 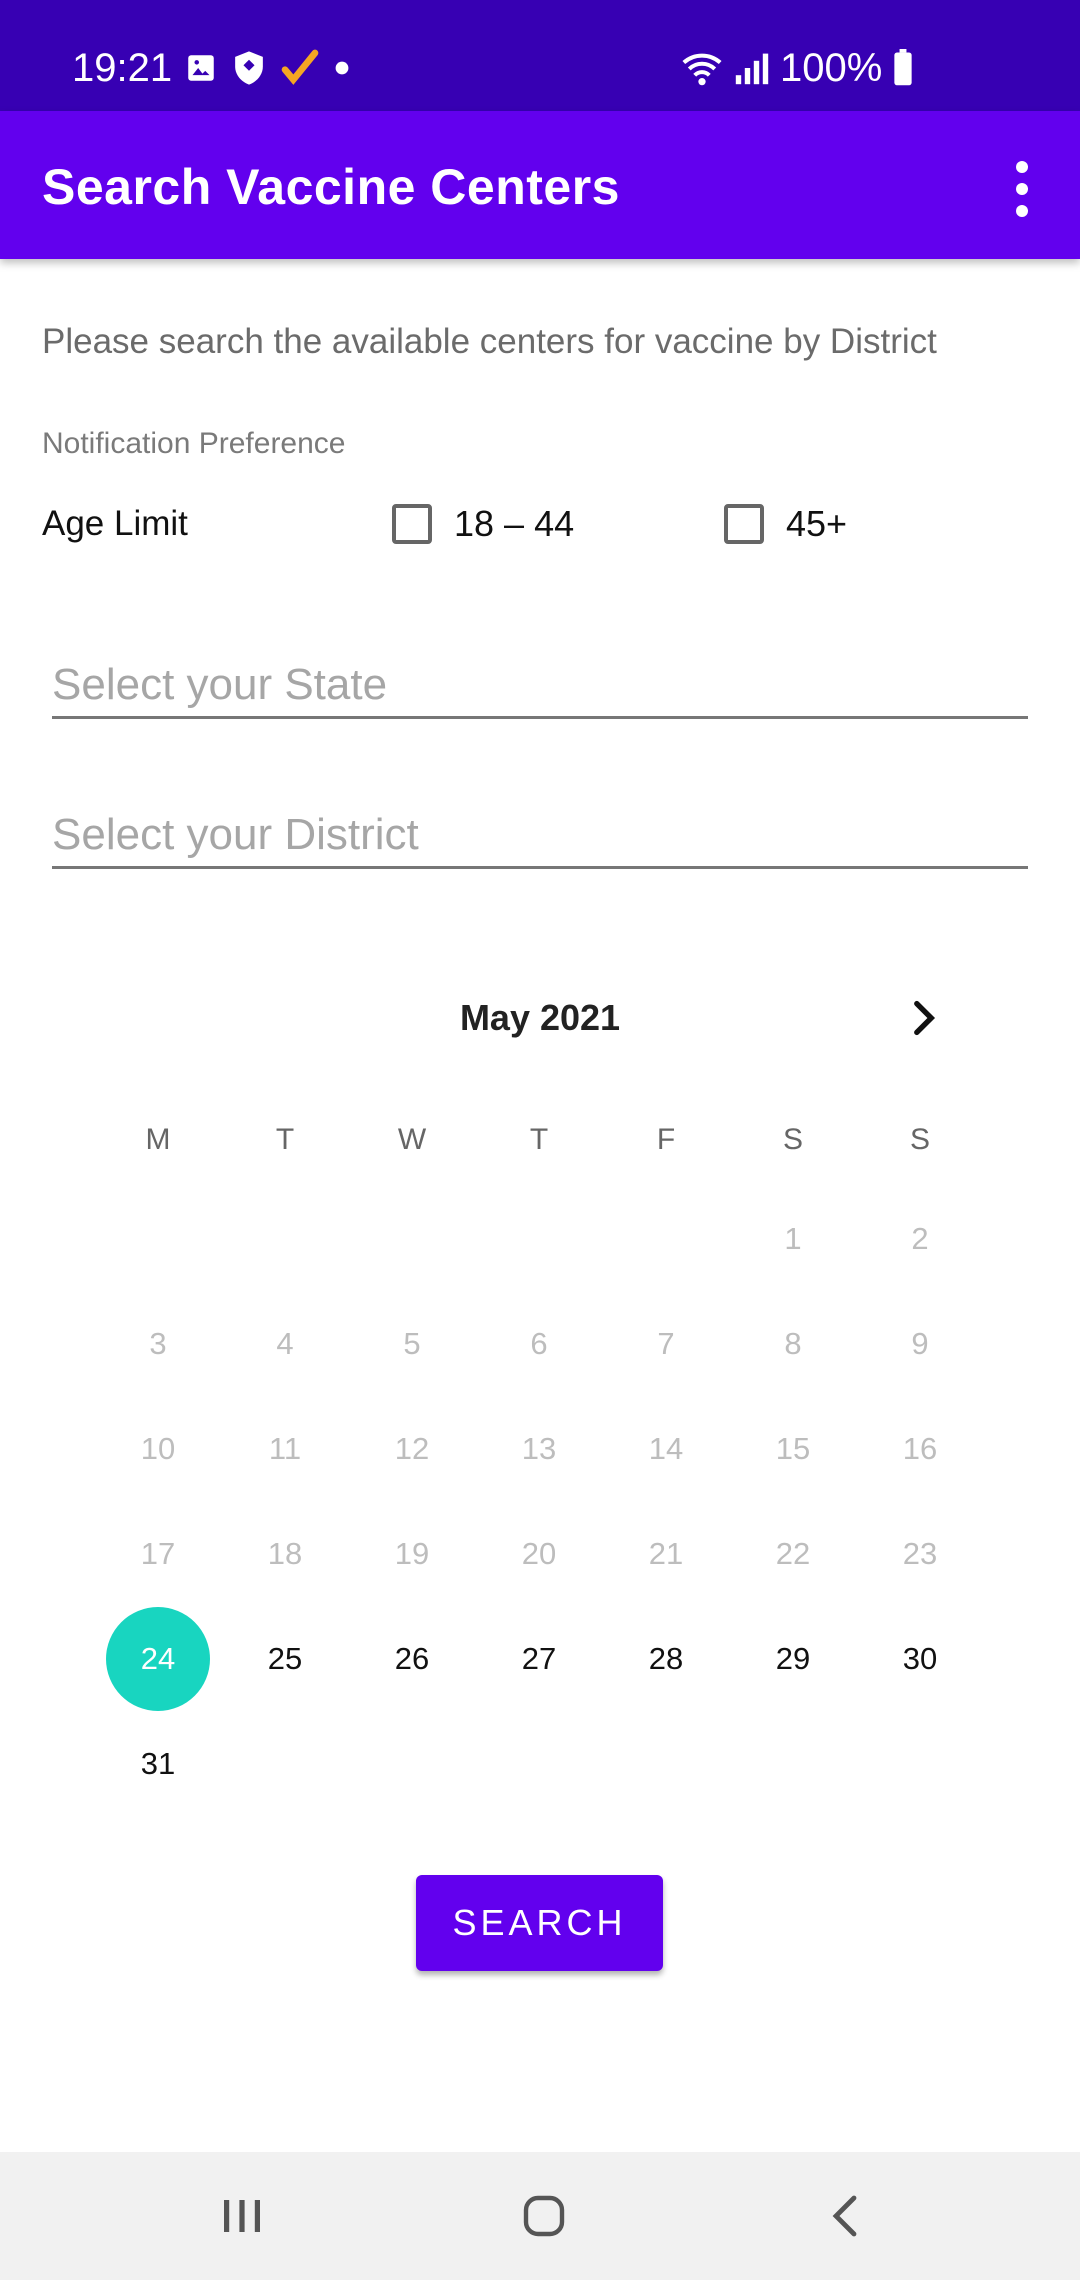 I want to click on calendar-day: 20, so click(x=539, y=1553).